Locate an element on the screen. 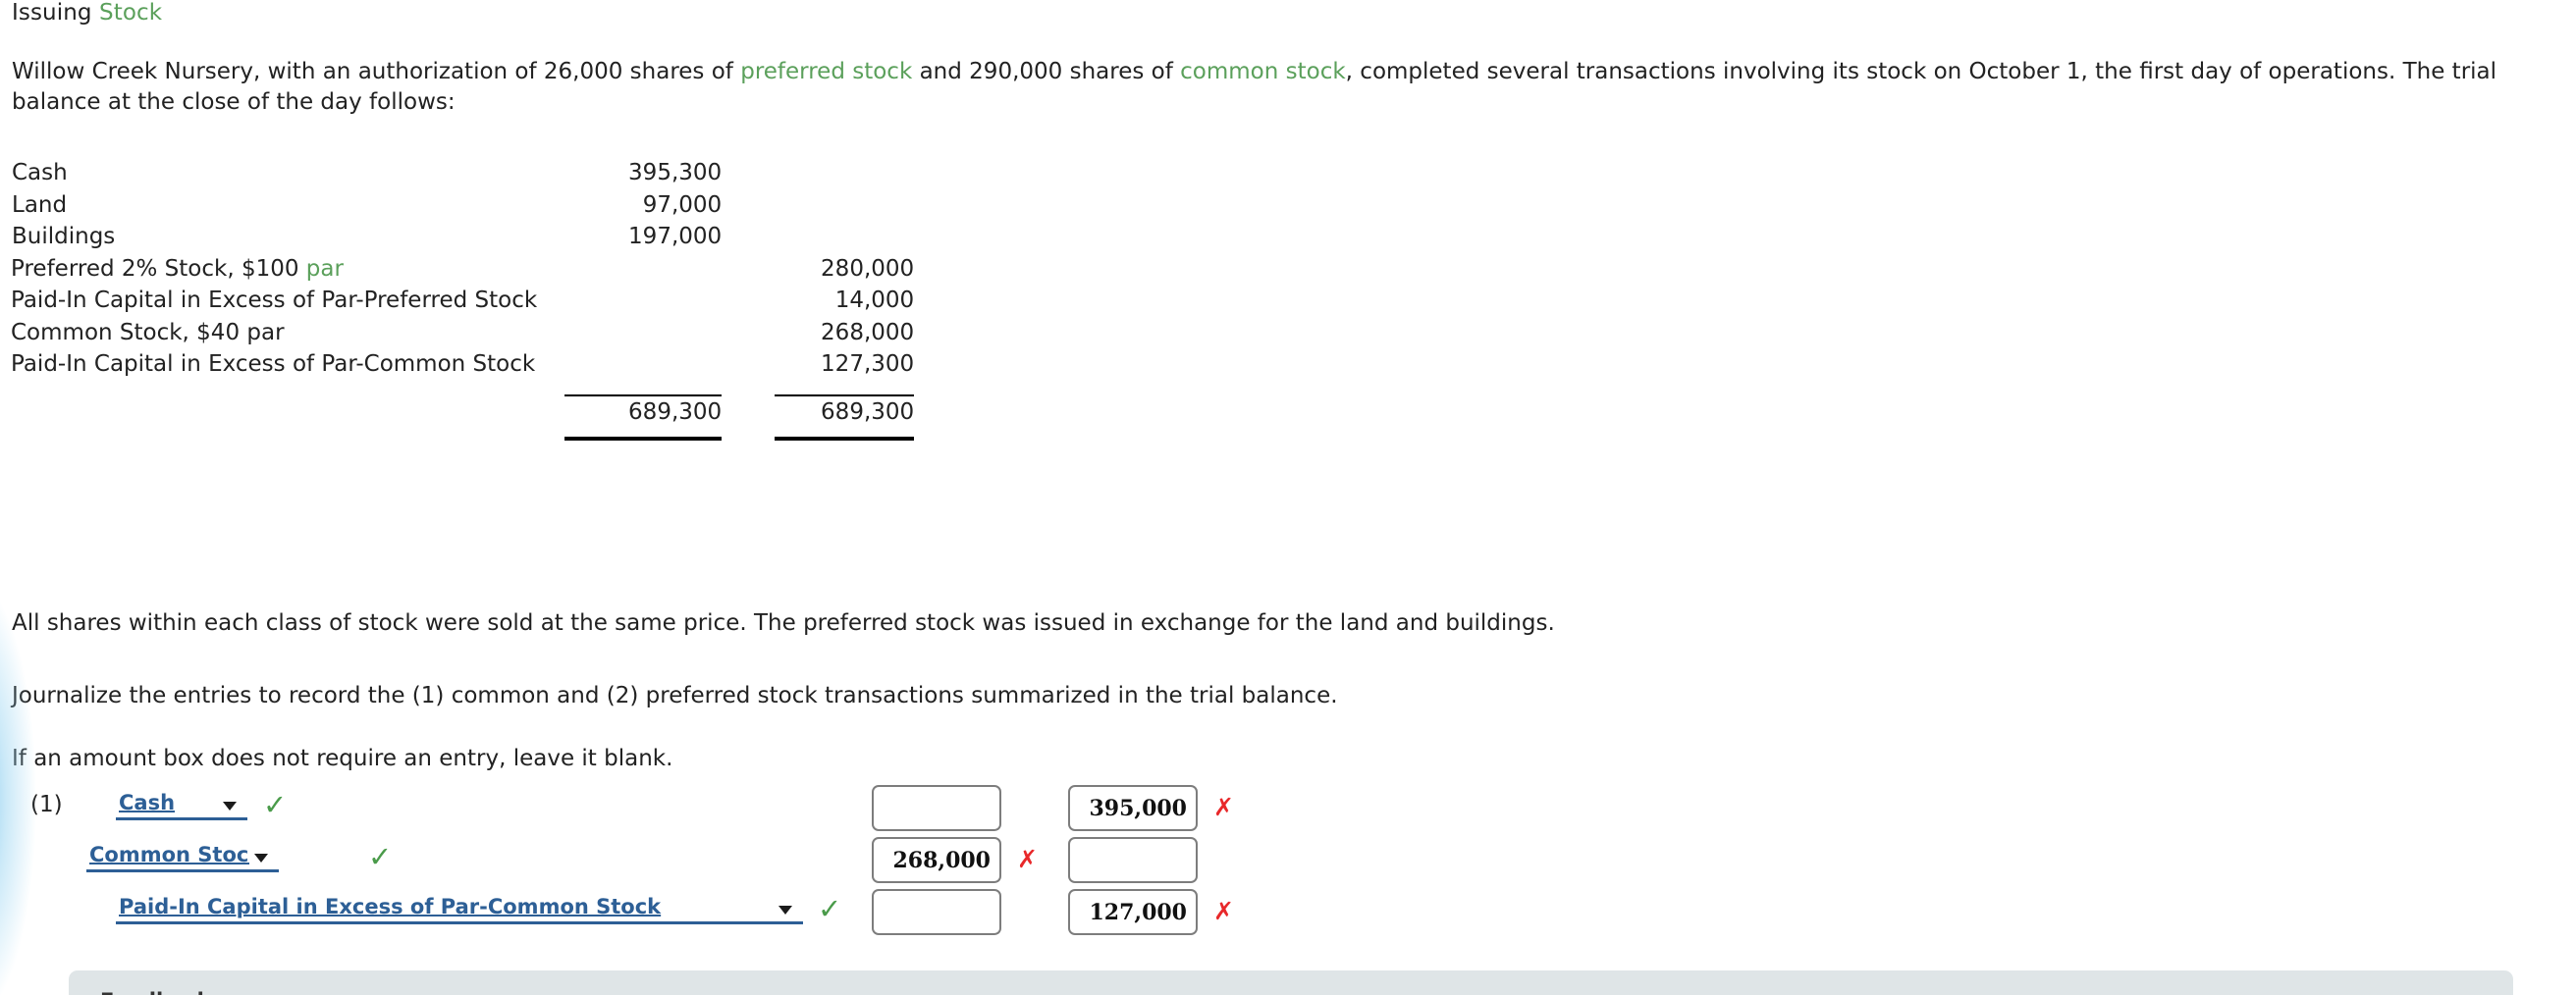 The height and width of the screenshot is (995, 2576). table-row: Common Stock, $40 par 268,000 is located at coordinates (474, 333).